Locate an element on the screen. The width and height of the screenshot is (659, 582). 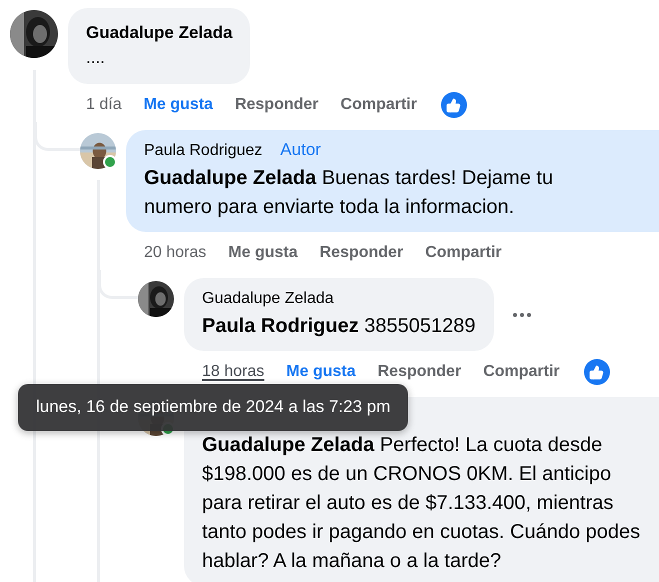
date-tooltip: lunes, 16 de septiembre de 2024 a las 7:23 pm is located at coordinates (213, 407).